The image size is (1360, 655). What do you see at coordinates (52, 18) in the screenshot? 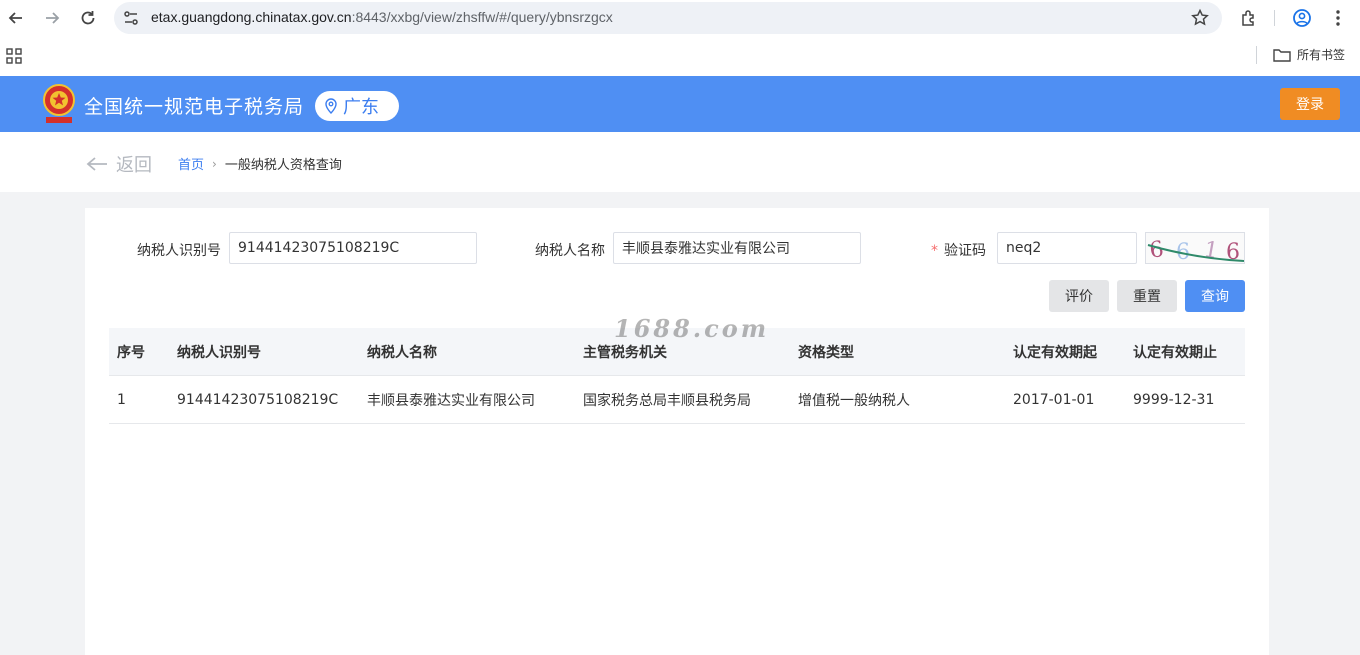
I see `forward-arrow-icon` at bounding box center [52, 18].